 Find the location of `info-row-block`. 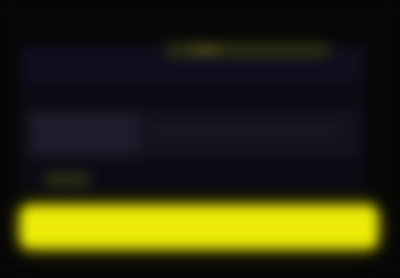

info-row-block is located at coordinates (85, 133).